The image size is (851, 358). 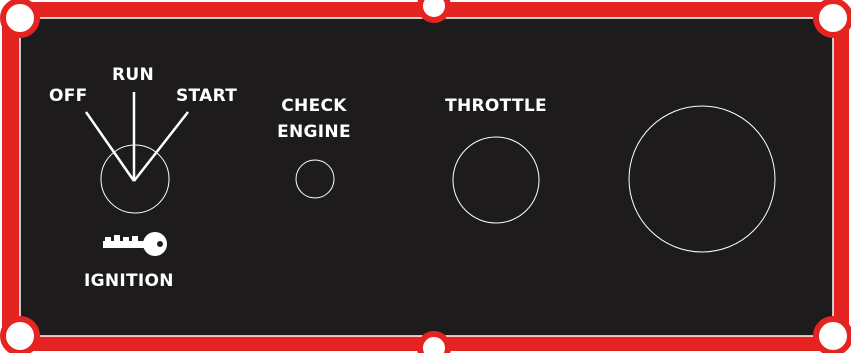 I want to click on mount-notch-bottom-left, so click(x=20, y=336).